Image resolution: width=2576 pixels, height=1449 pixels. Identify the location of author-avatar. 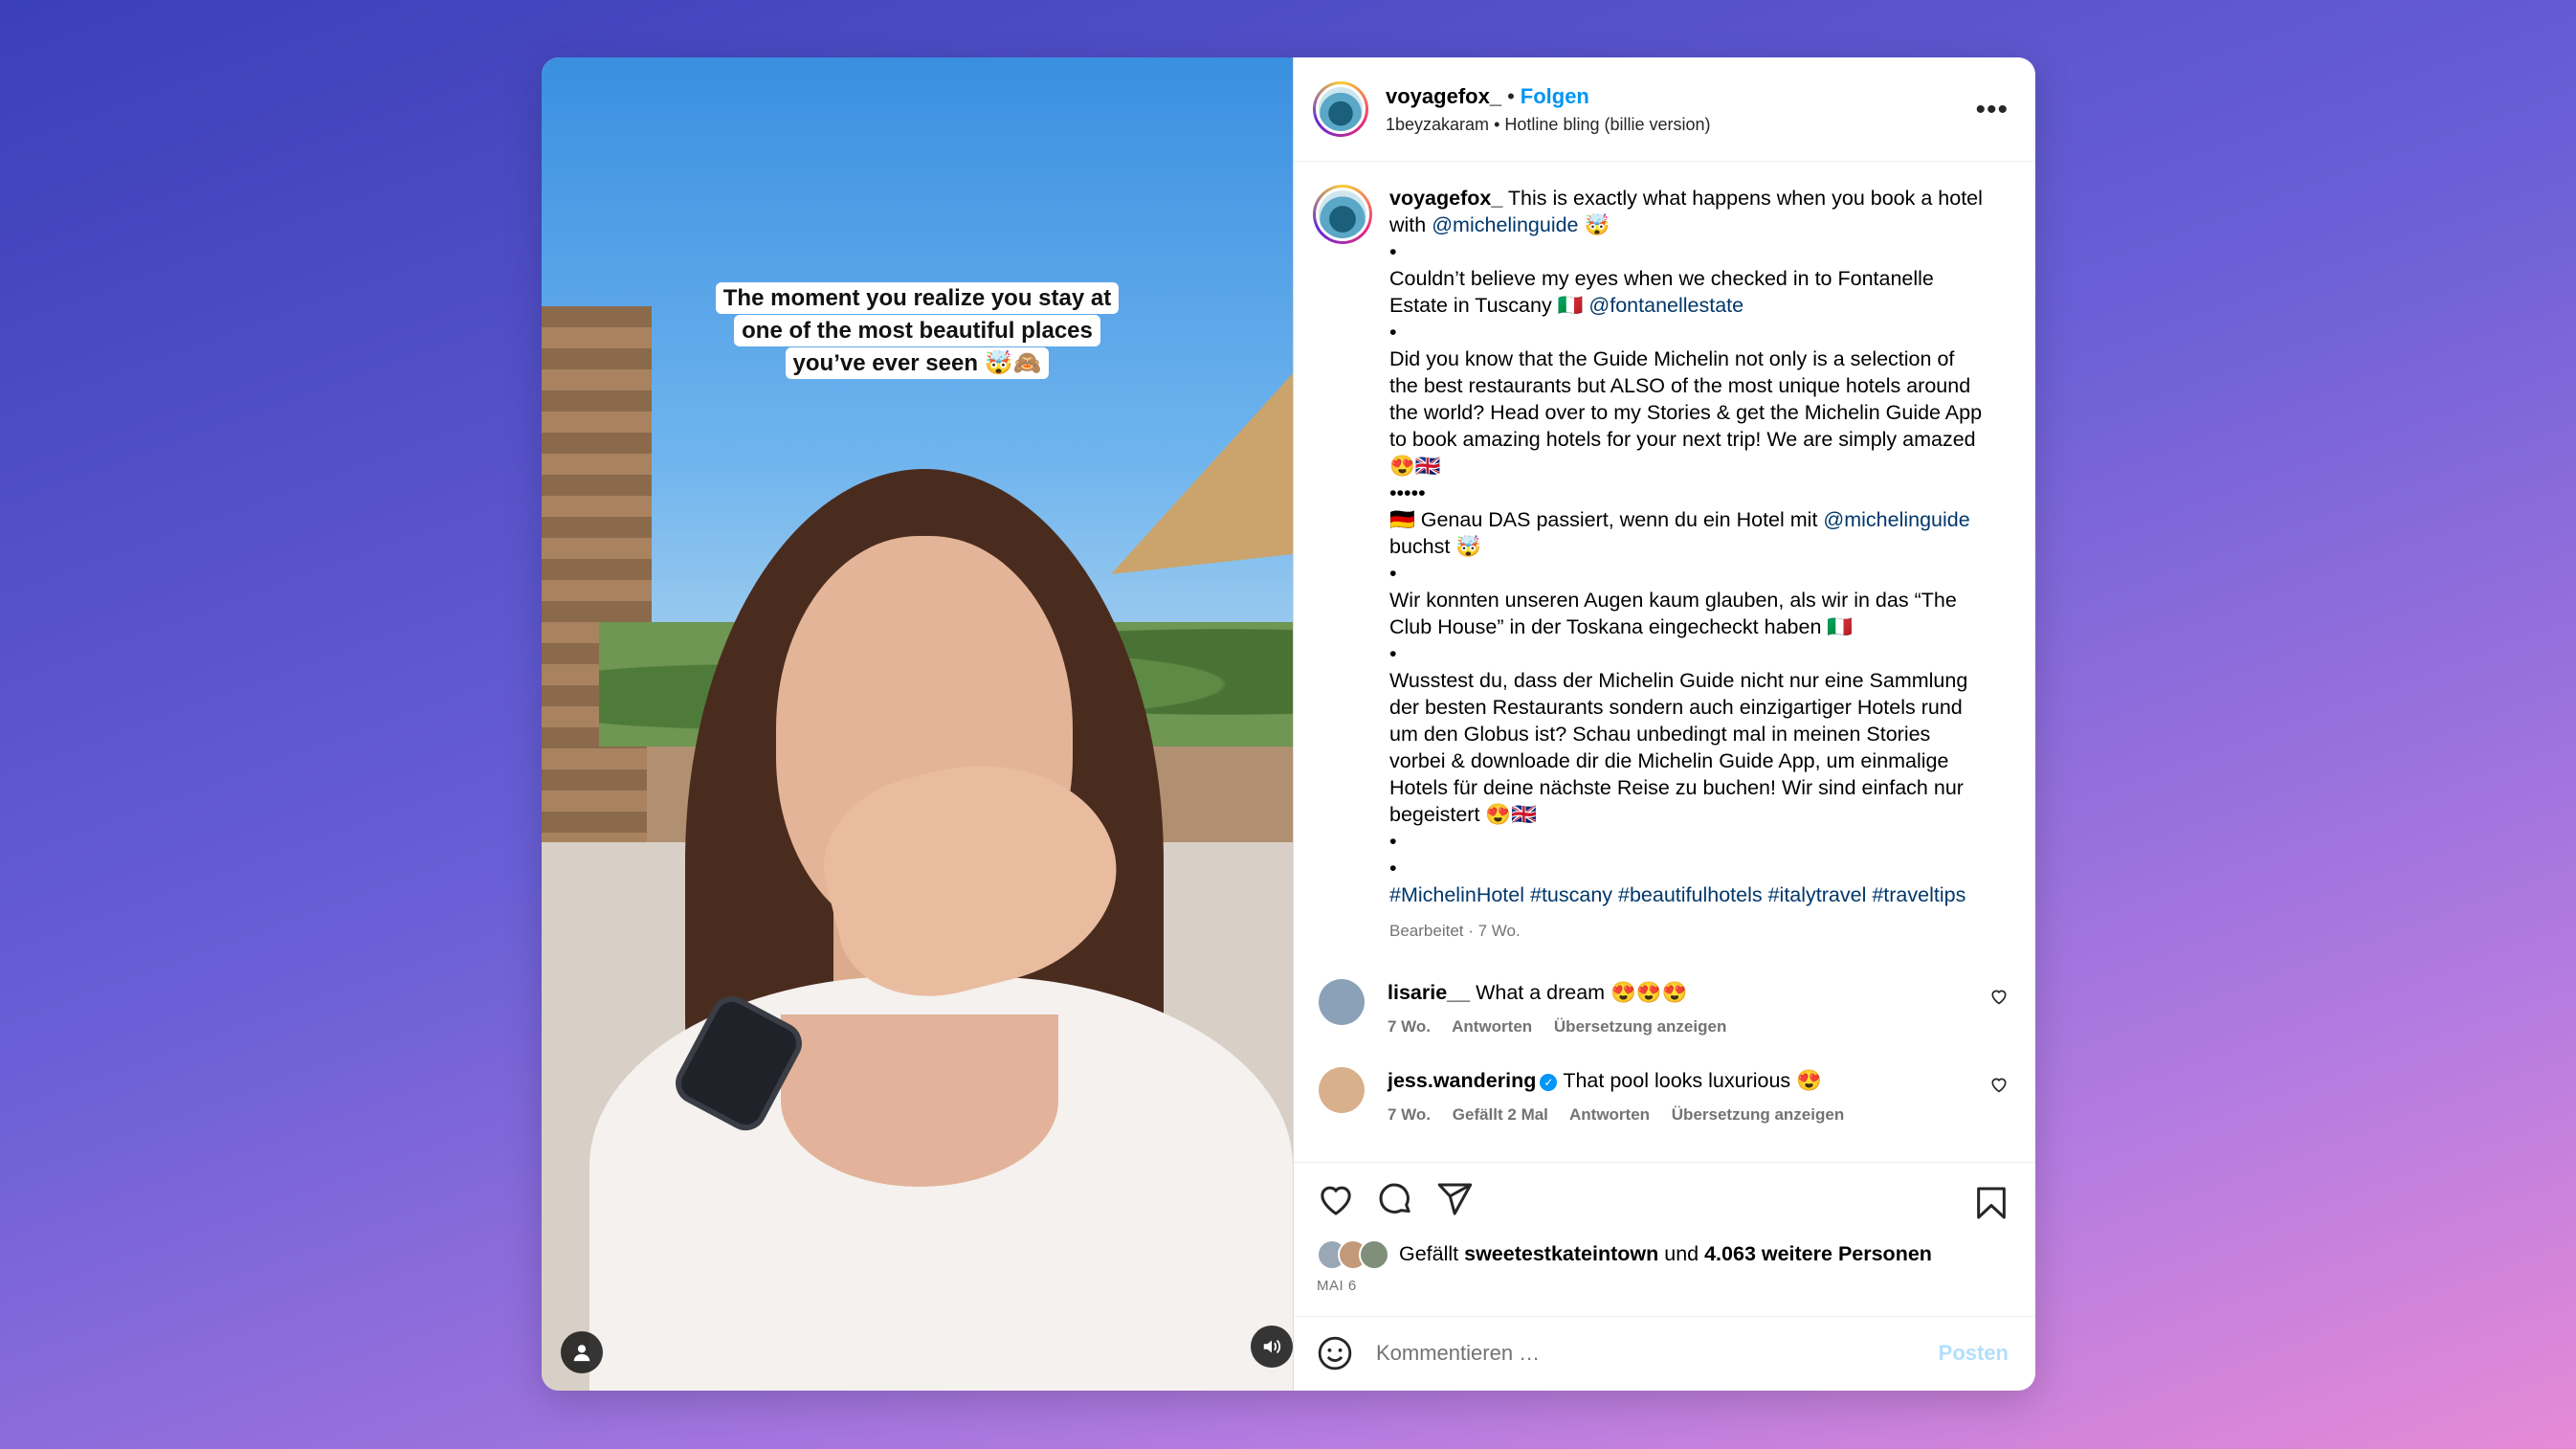
(1340, 109).